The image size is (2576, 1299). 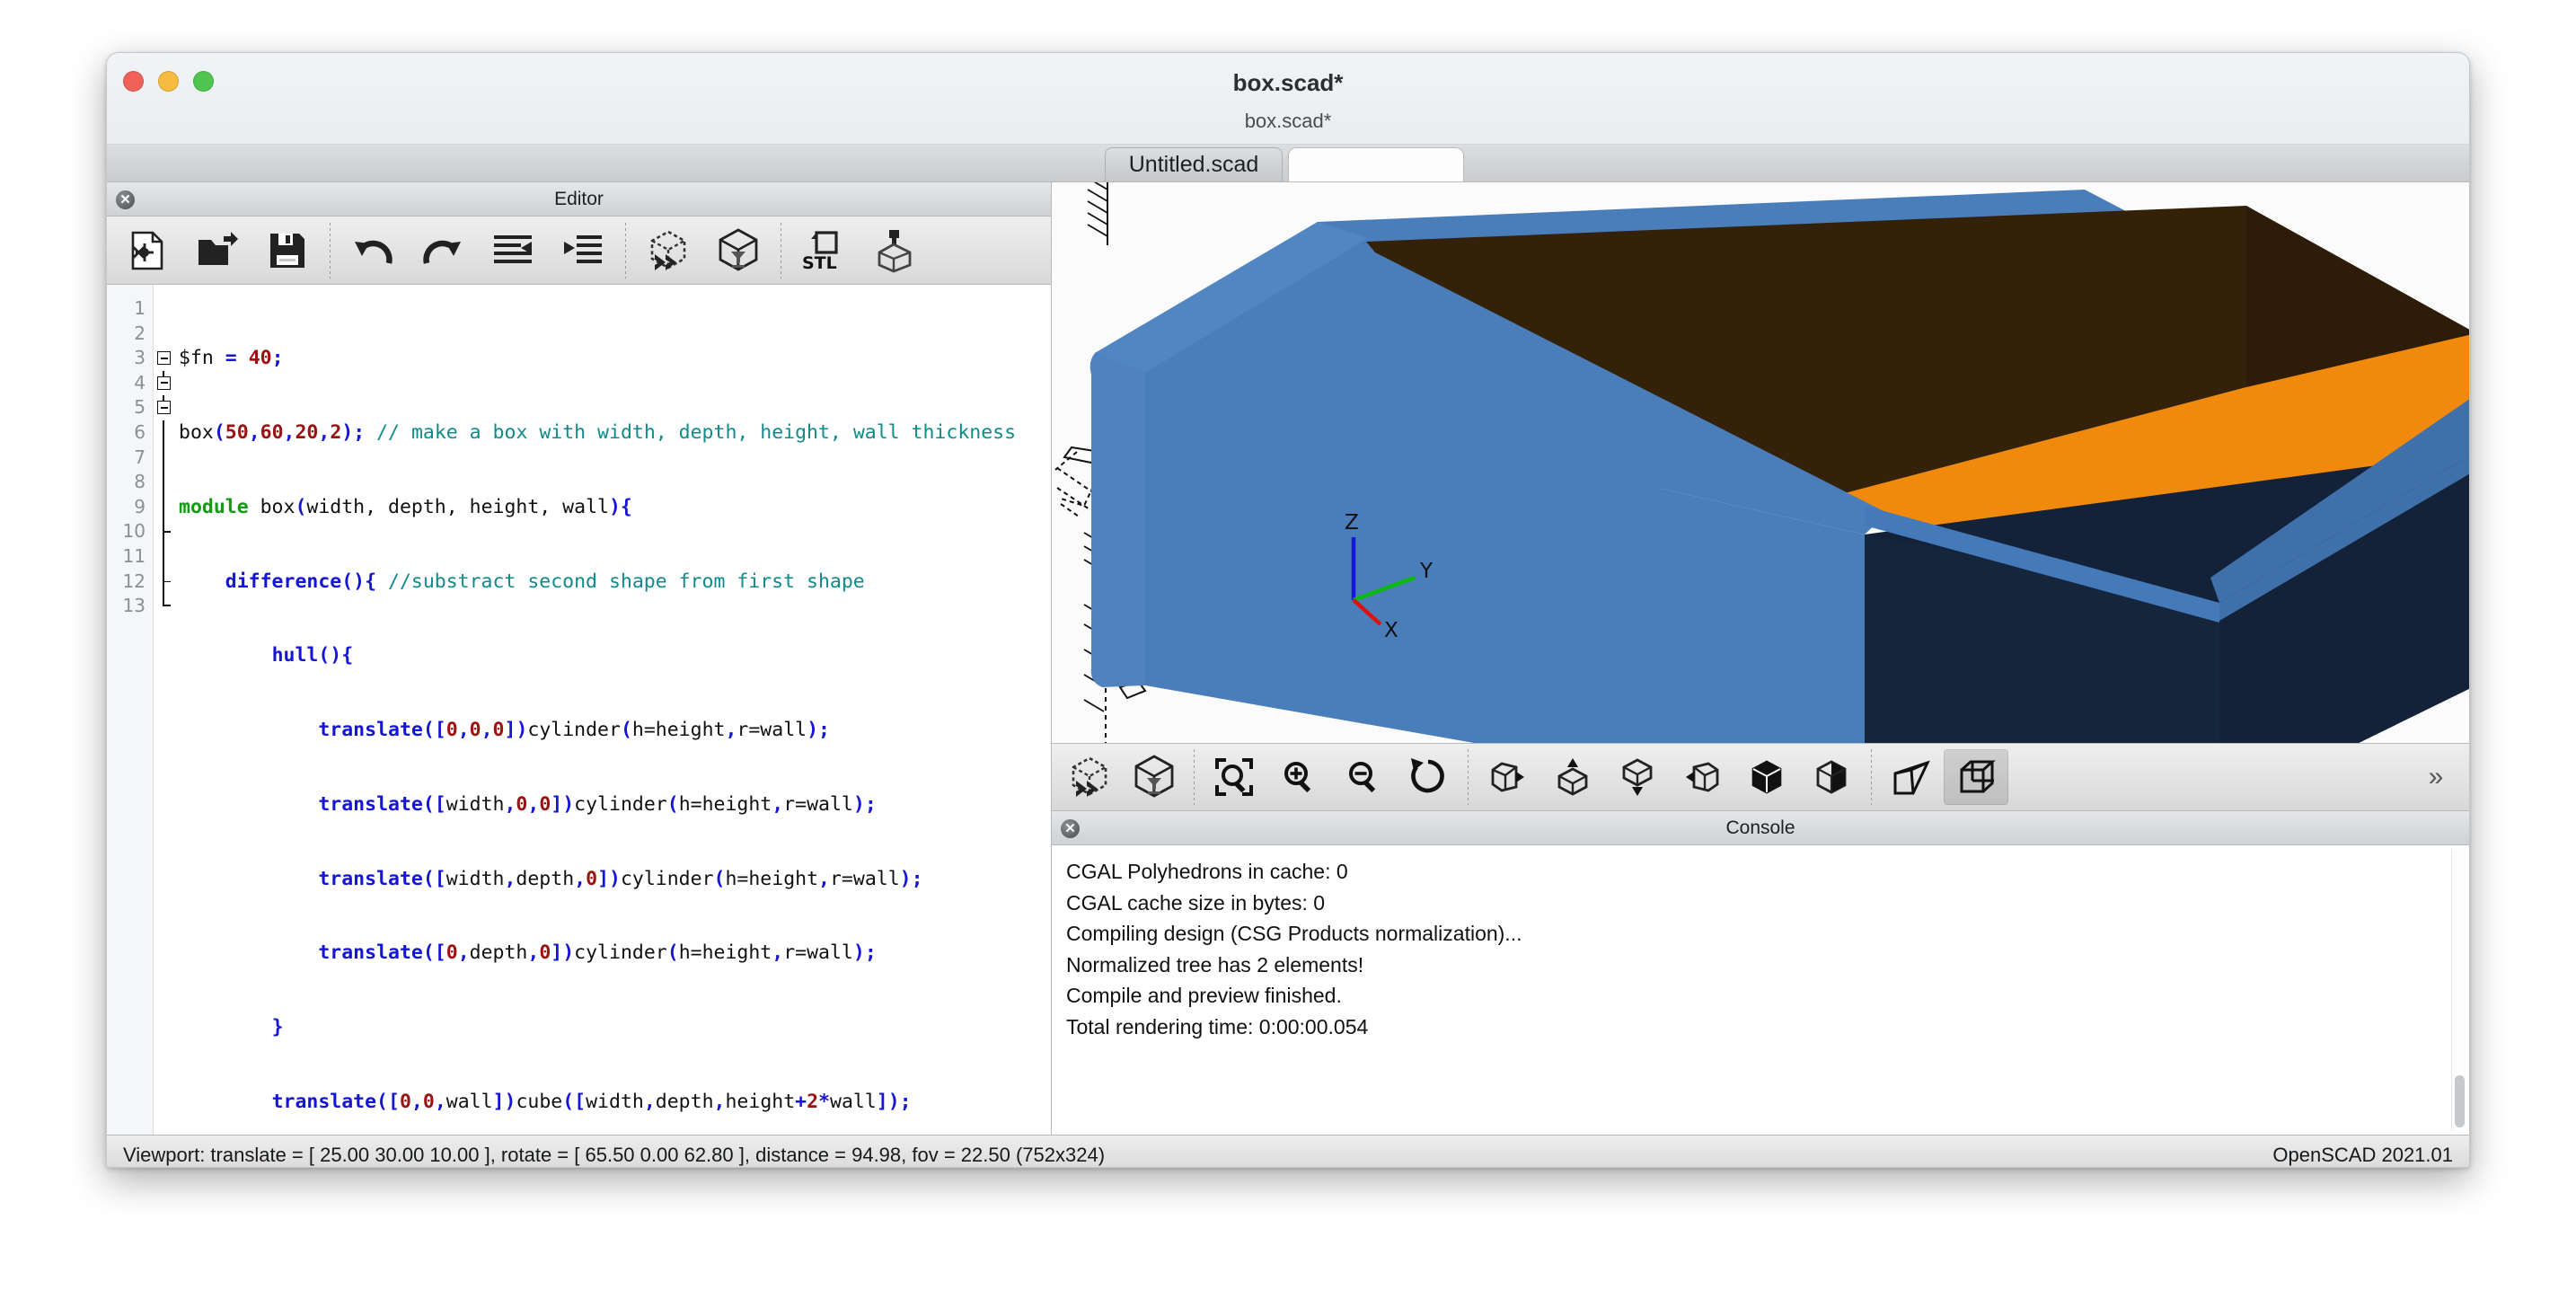 I want to click on view-left-icon, so click(x=1702, y=777).